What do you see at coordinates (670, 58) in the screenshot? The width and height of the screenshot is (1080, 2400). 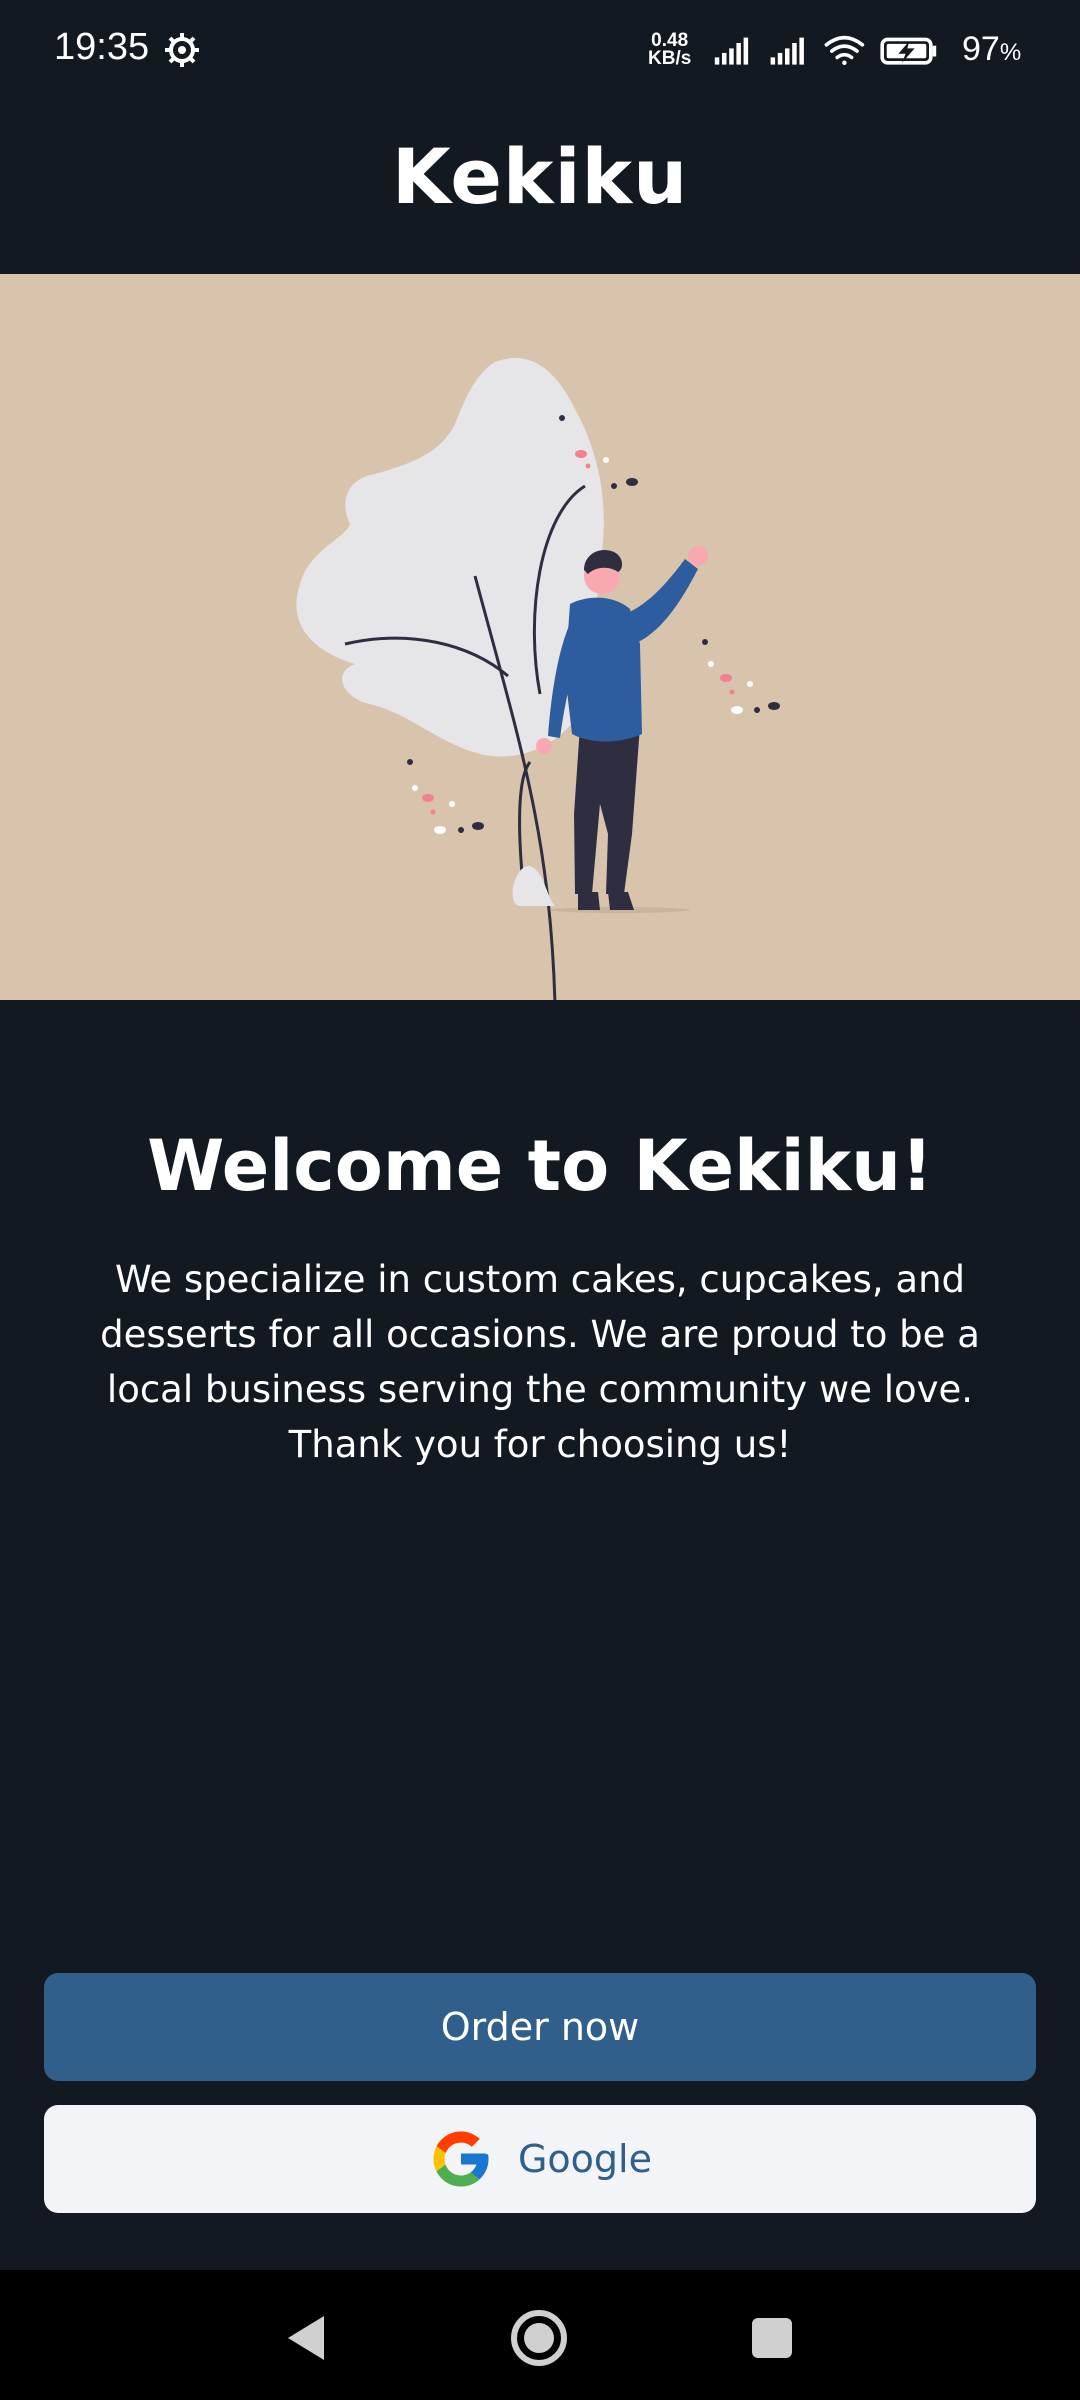 I see `network-speed-unit: KB/s` at bounding box center [670, 58].